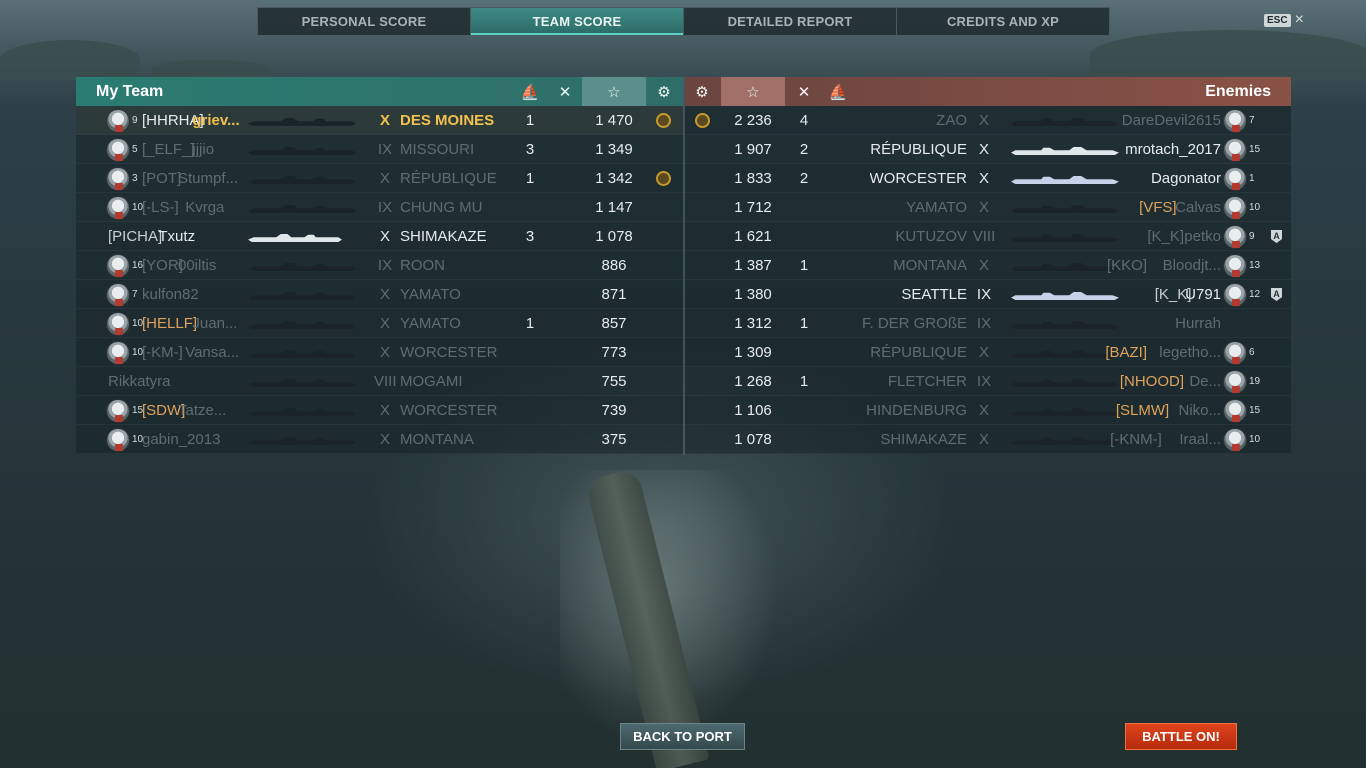 This screenshot has height=768, width=1366. I want to click on ribbon-count: 1, so click(530, 178).